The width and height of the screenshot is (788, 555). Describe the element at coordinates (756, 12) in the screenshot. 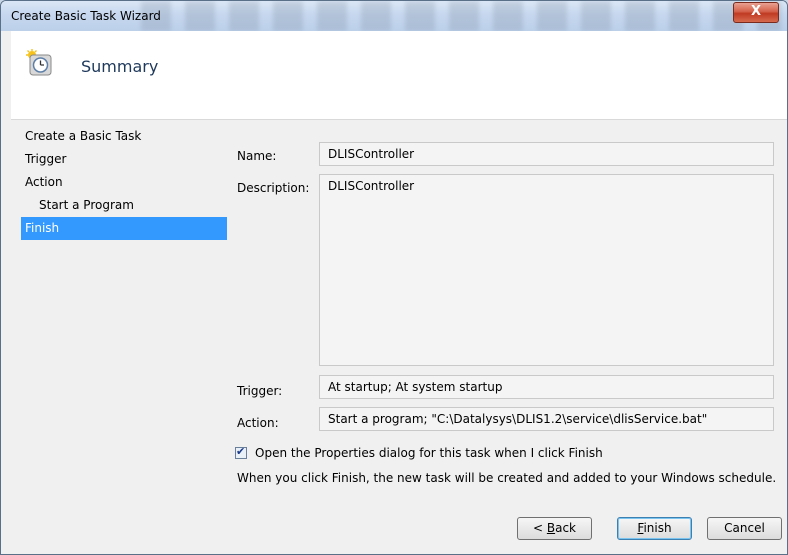

I see `close-button: X` at that location.